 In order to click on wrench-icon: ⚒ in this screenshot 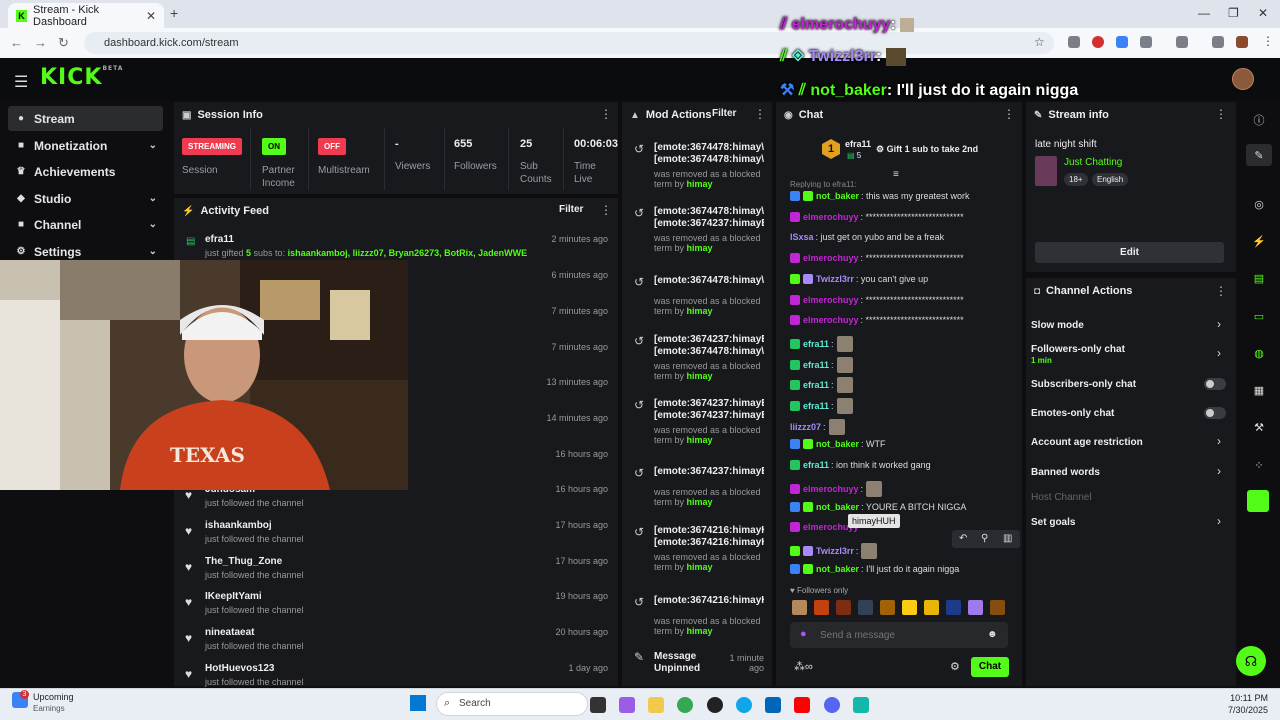, I will do `click(1259, 427)`.